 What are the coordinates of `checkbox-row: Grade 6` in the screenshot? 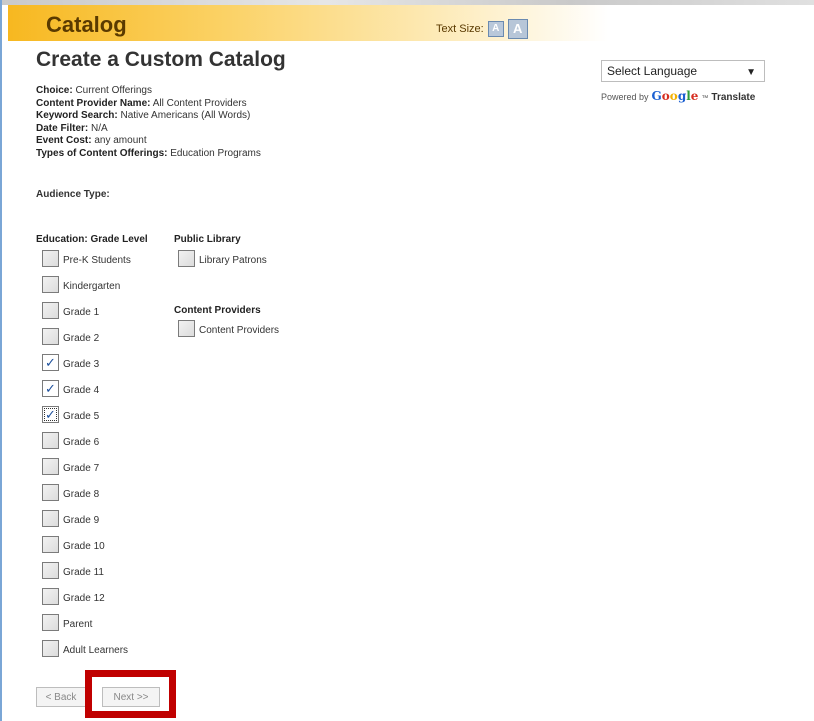 It's located at (70, 440).